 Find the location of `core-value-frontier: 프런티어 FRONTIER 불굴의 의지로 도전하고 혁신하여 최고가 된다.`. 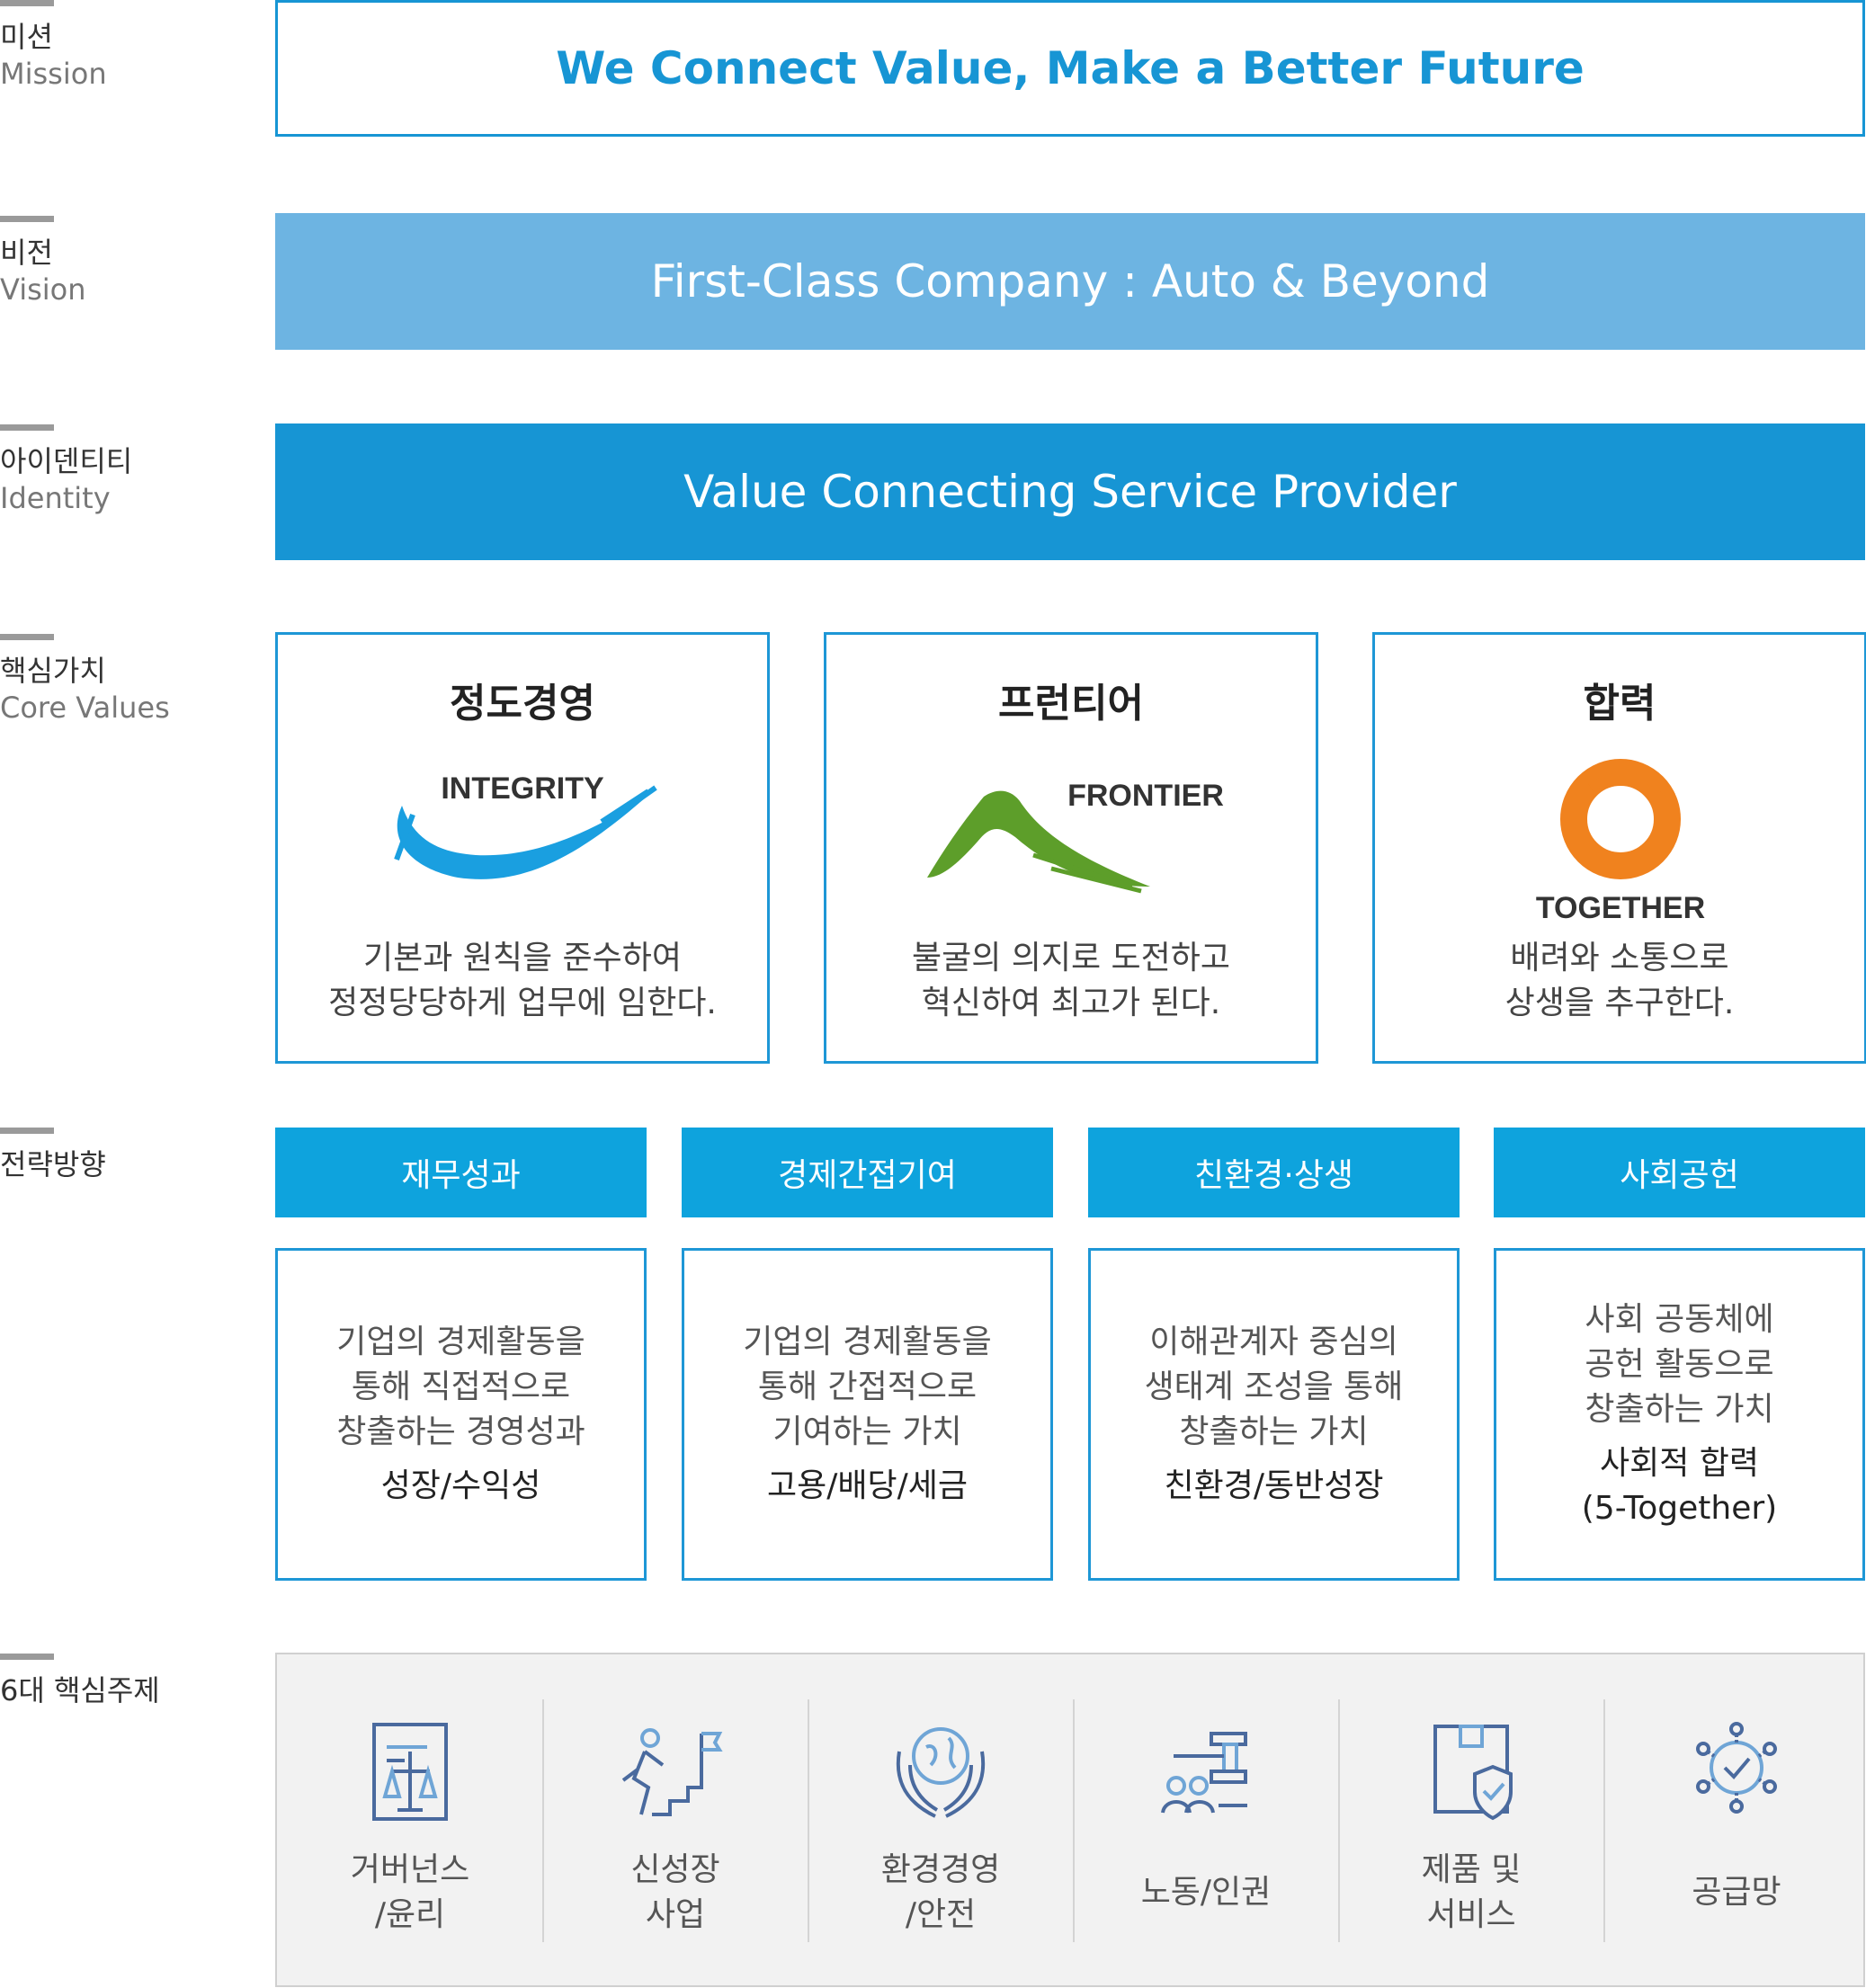

core-value-frontier: 프런티어 FRONTIER 불굴의 의지로 도전하고 혁신하여 최고가 된다. is located at coordinates (1071, 848).